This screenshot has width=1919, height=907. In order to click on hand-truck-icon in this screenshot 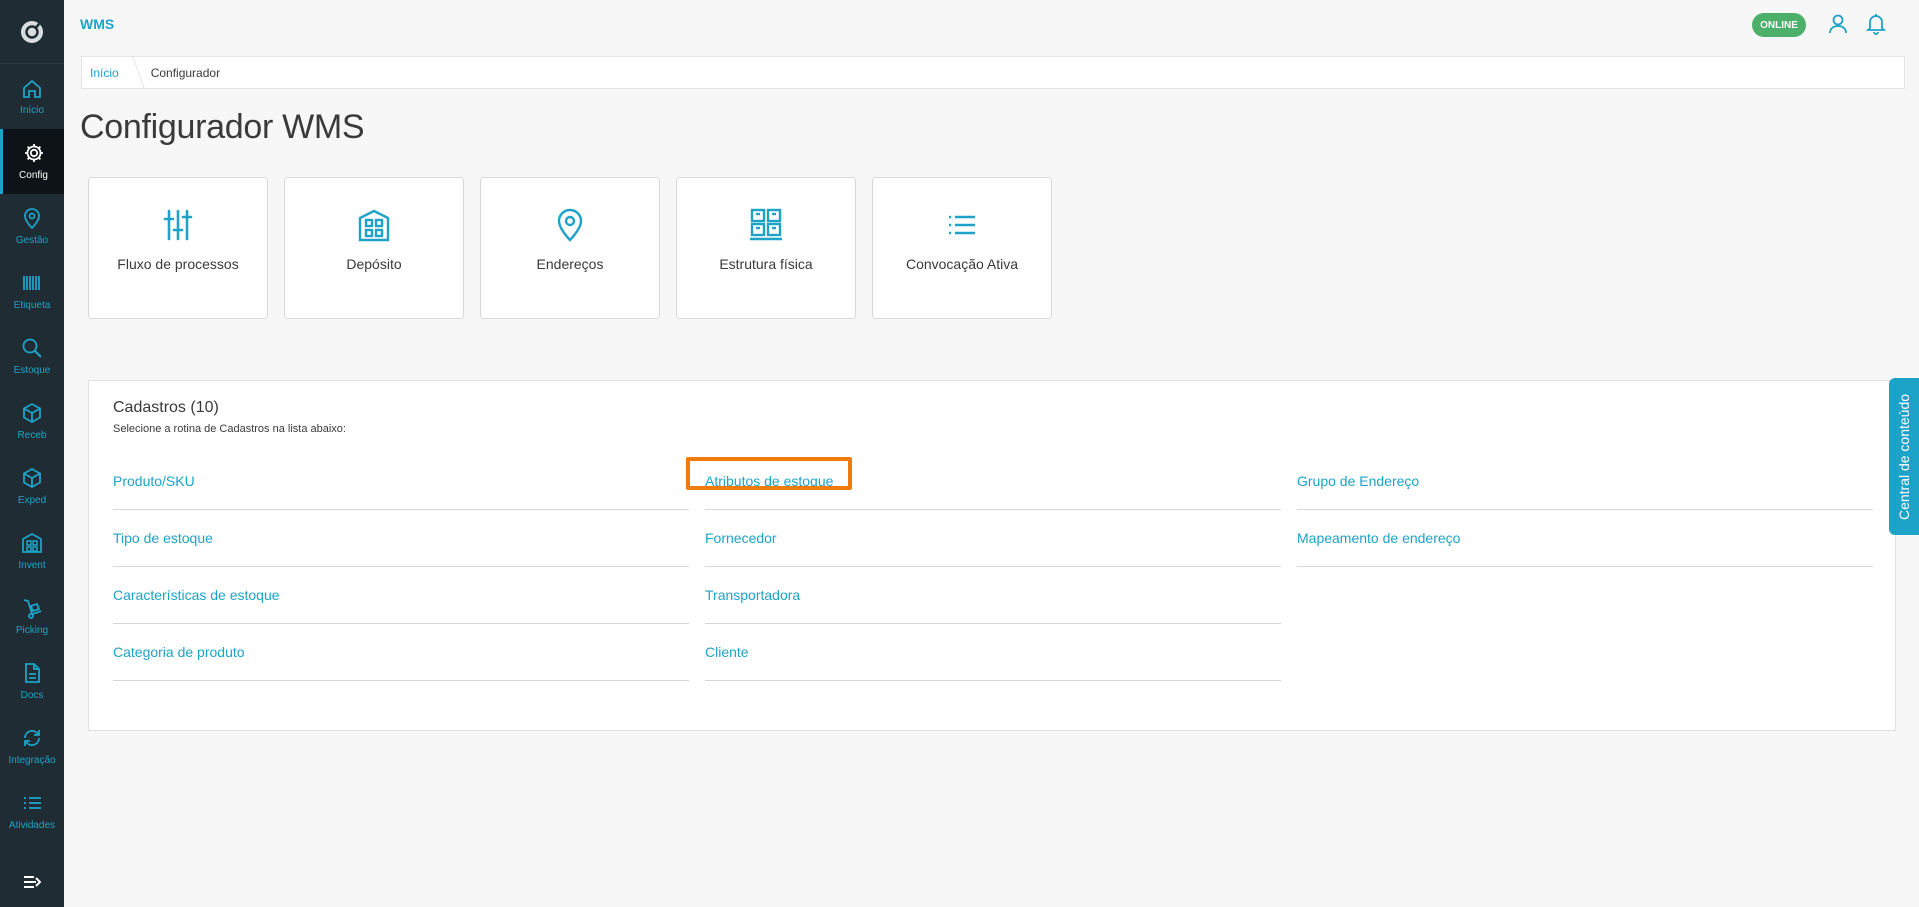, I will do `click(32, 609)`.